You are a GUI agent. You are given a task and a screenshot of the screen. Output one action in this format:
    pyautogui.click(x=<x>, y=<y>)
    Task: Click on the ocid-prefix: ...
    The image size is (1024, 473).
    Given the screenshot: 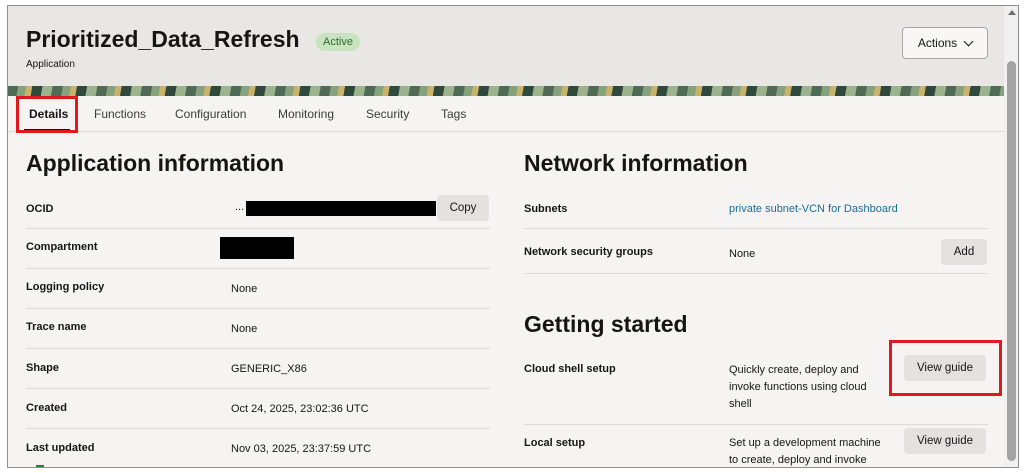 What is the action you would take?
    pyautogui.click(x=240, y=207)
    